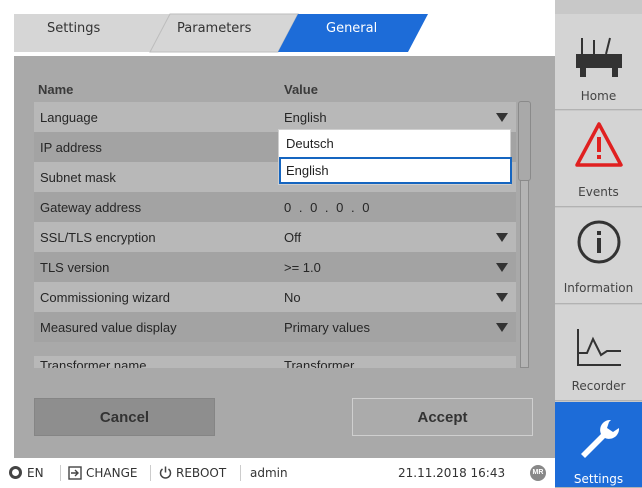  What do you see at coordinates (442, 417) in the screenshot?
I see `accept-button: Accept` at bounding box center [442, 417].